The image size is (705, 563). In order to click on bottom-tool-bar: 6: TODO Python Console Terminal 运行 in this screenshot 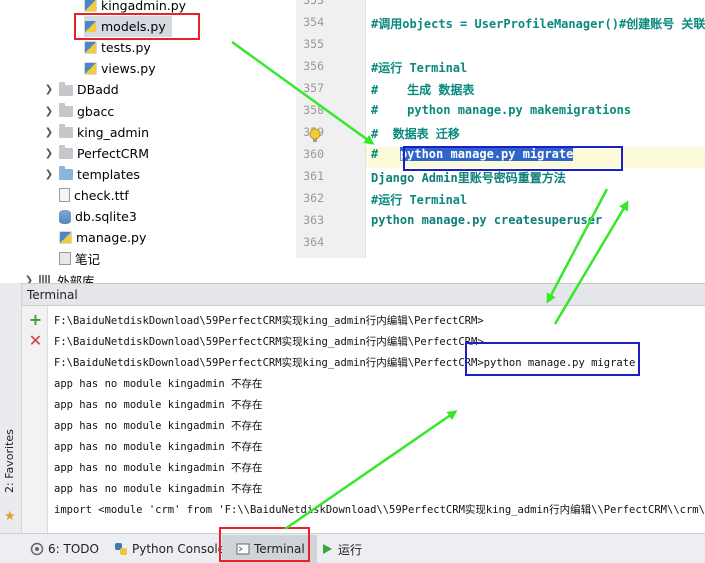, I will do `click(352, 548)`.